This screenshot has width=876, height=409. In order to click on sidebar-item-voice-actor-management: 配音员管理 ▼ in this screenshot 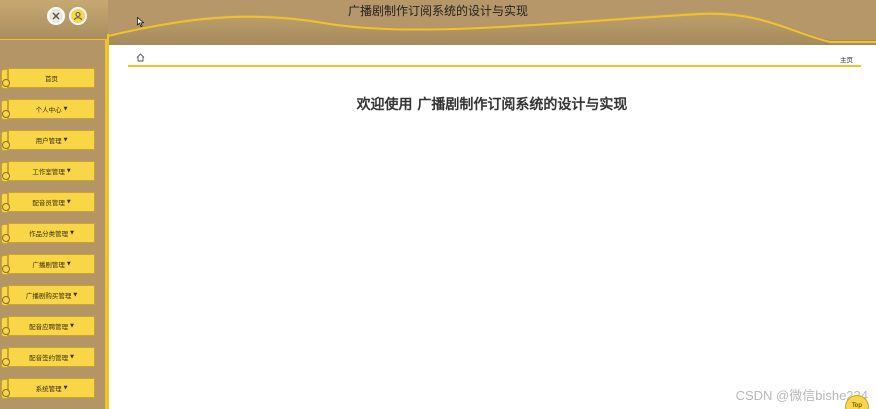, I will do `click(48, 202)`.